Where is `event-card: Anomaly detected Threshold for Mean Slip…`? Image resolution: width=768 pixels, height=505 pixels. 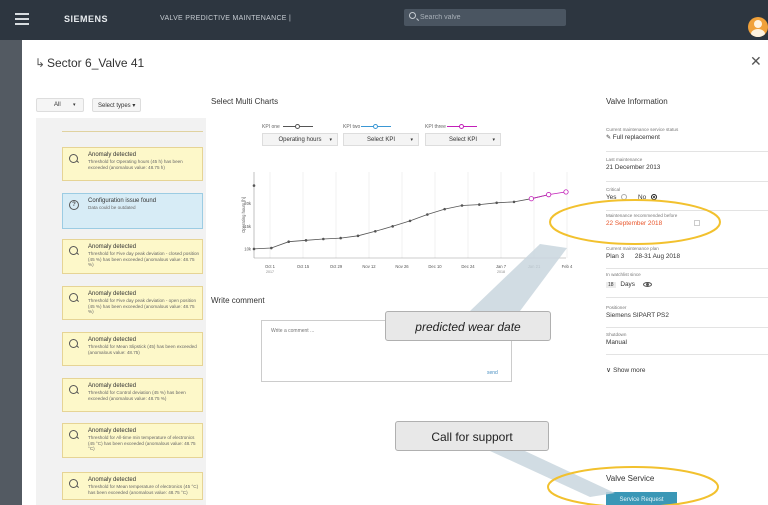 event-card: Anomaly detected Threshold for Mean Slip… is located at coordinates (132, 349).